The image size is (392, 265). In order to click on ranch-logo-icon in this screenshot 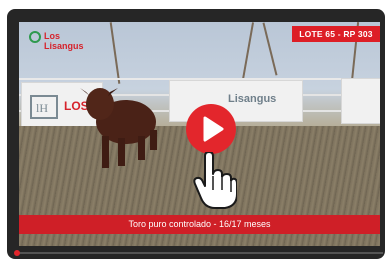, I will do `click(35, 37)`.